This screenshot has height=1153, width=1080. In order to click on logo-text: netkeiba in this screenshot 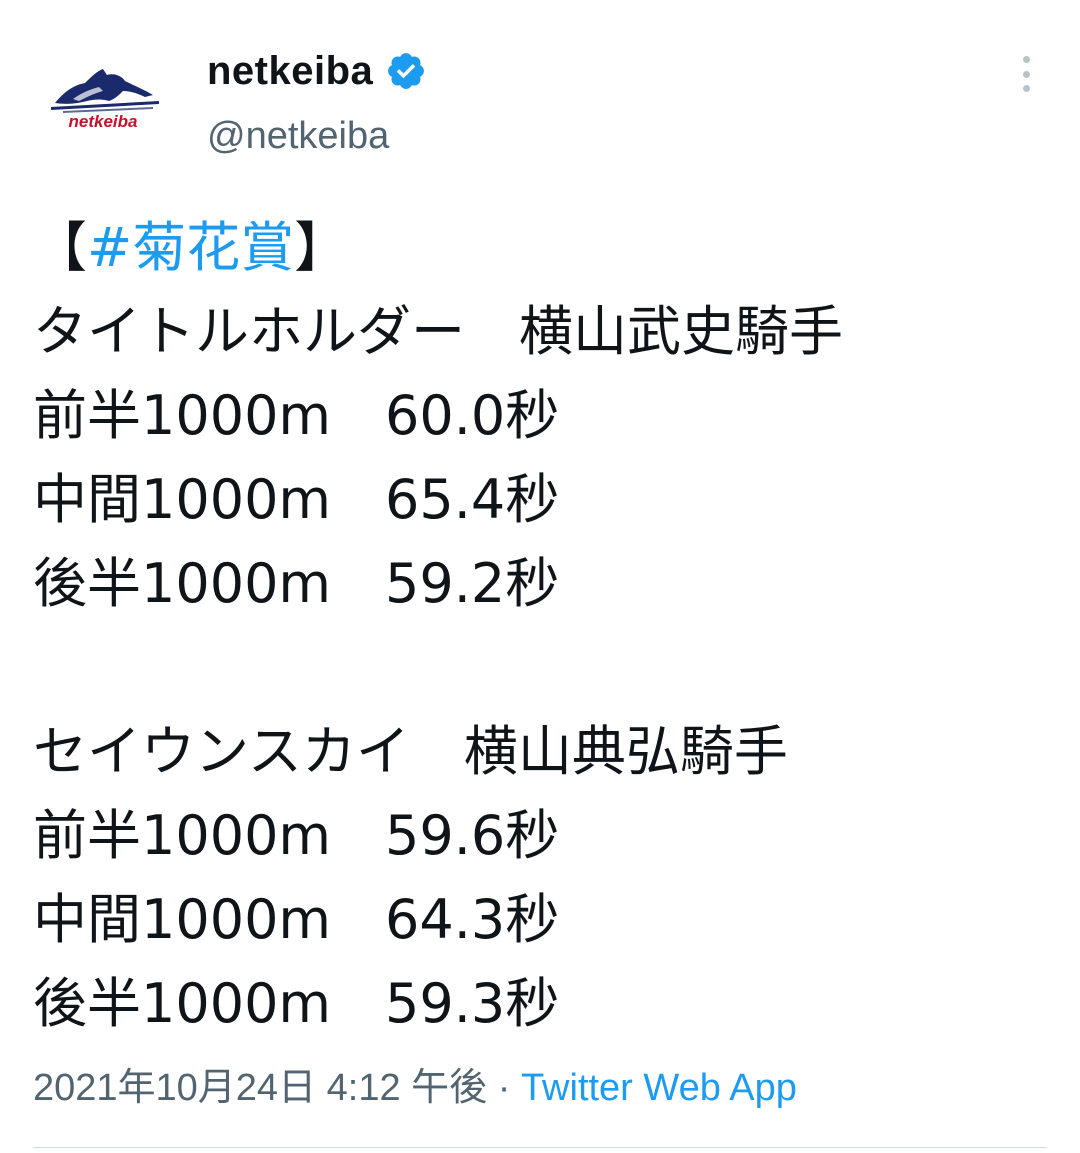, I will do `click(103, 121)`.